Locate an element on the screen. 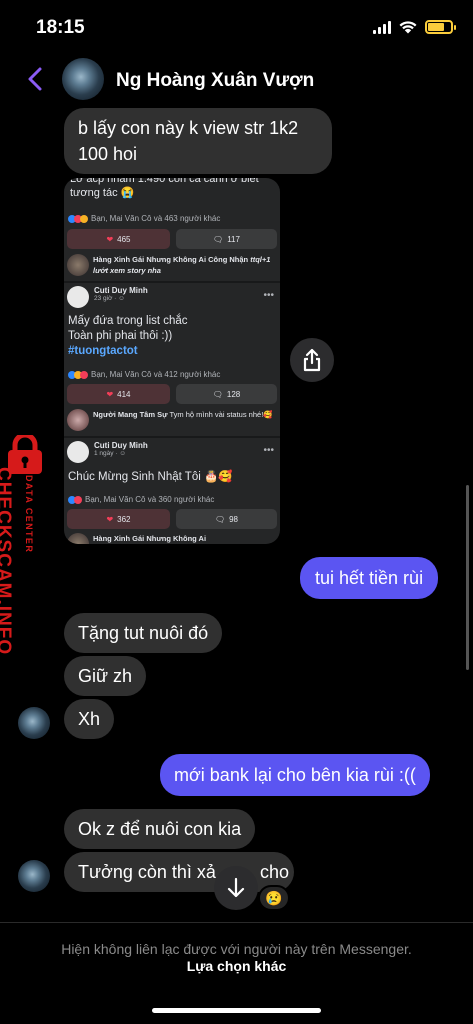 Image resolution: width=473 pixels, height=1024 pixels. like-count: ❤ 362 is located at coordinates (118, 519).